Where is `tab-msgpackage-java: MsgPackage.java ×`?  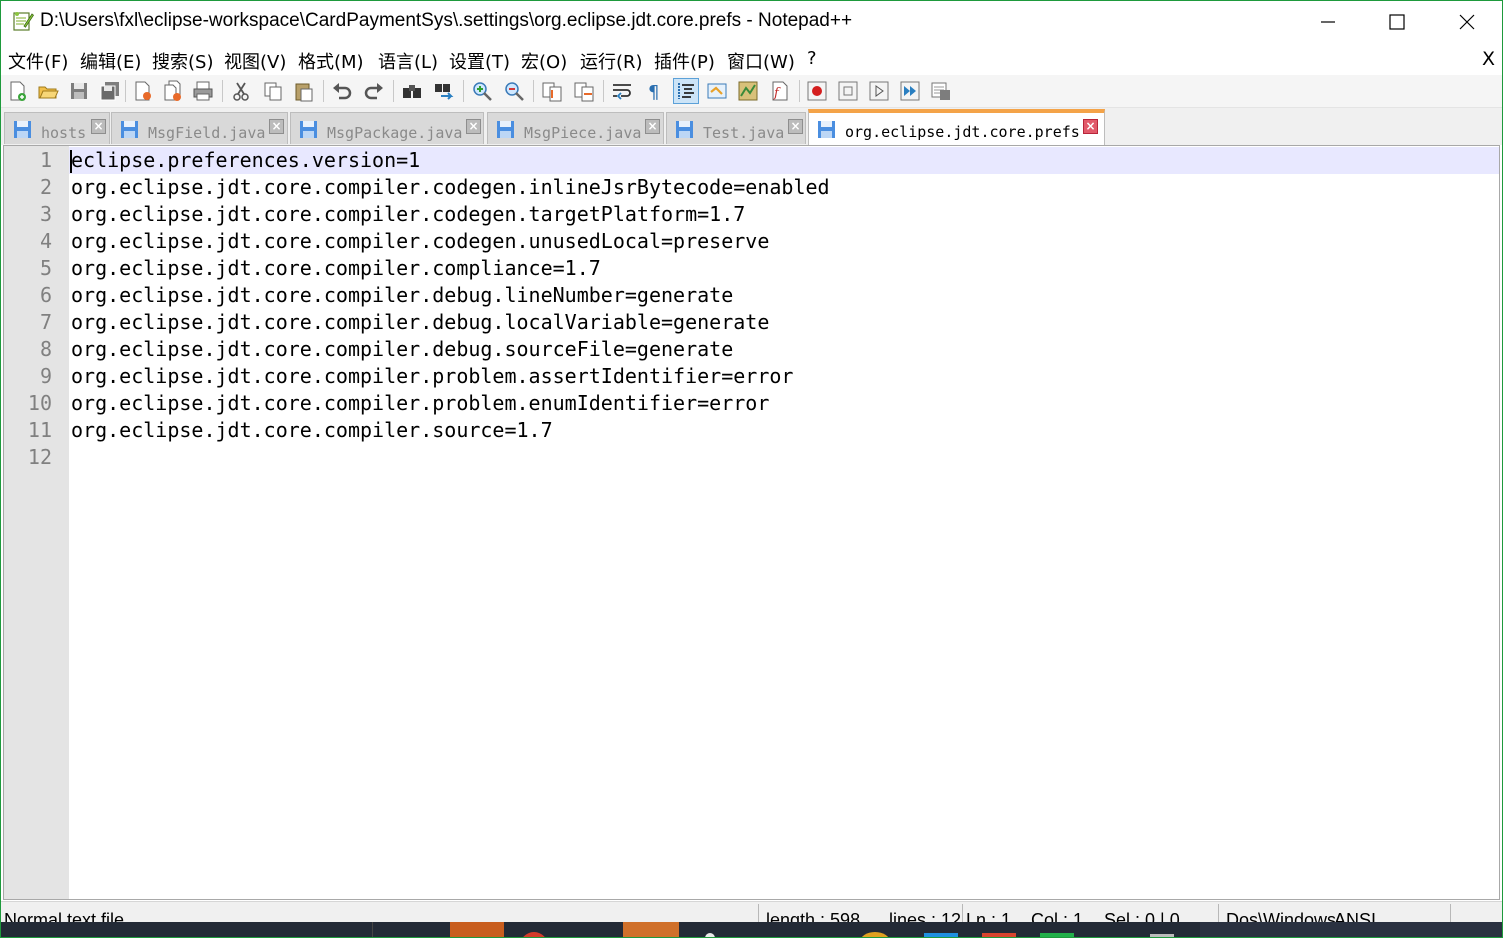
tab-msgpackage-java: MsgPackage.java × is located at coordinates (387, 128).